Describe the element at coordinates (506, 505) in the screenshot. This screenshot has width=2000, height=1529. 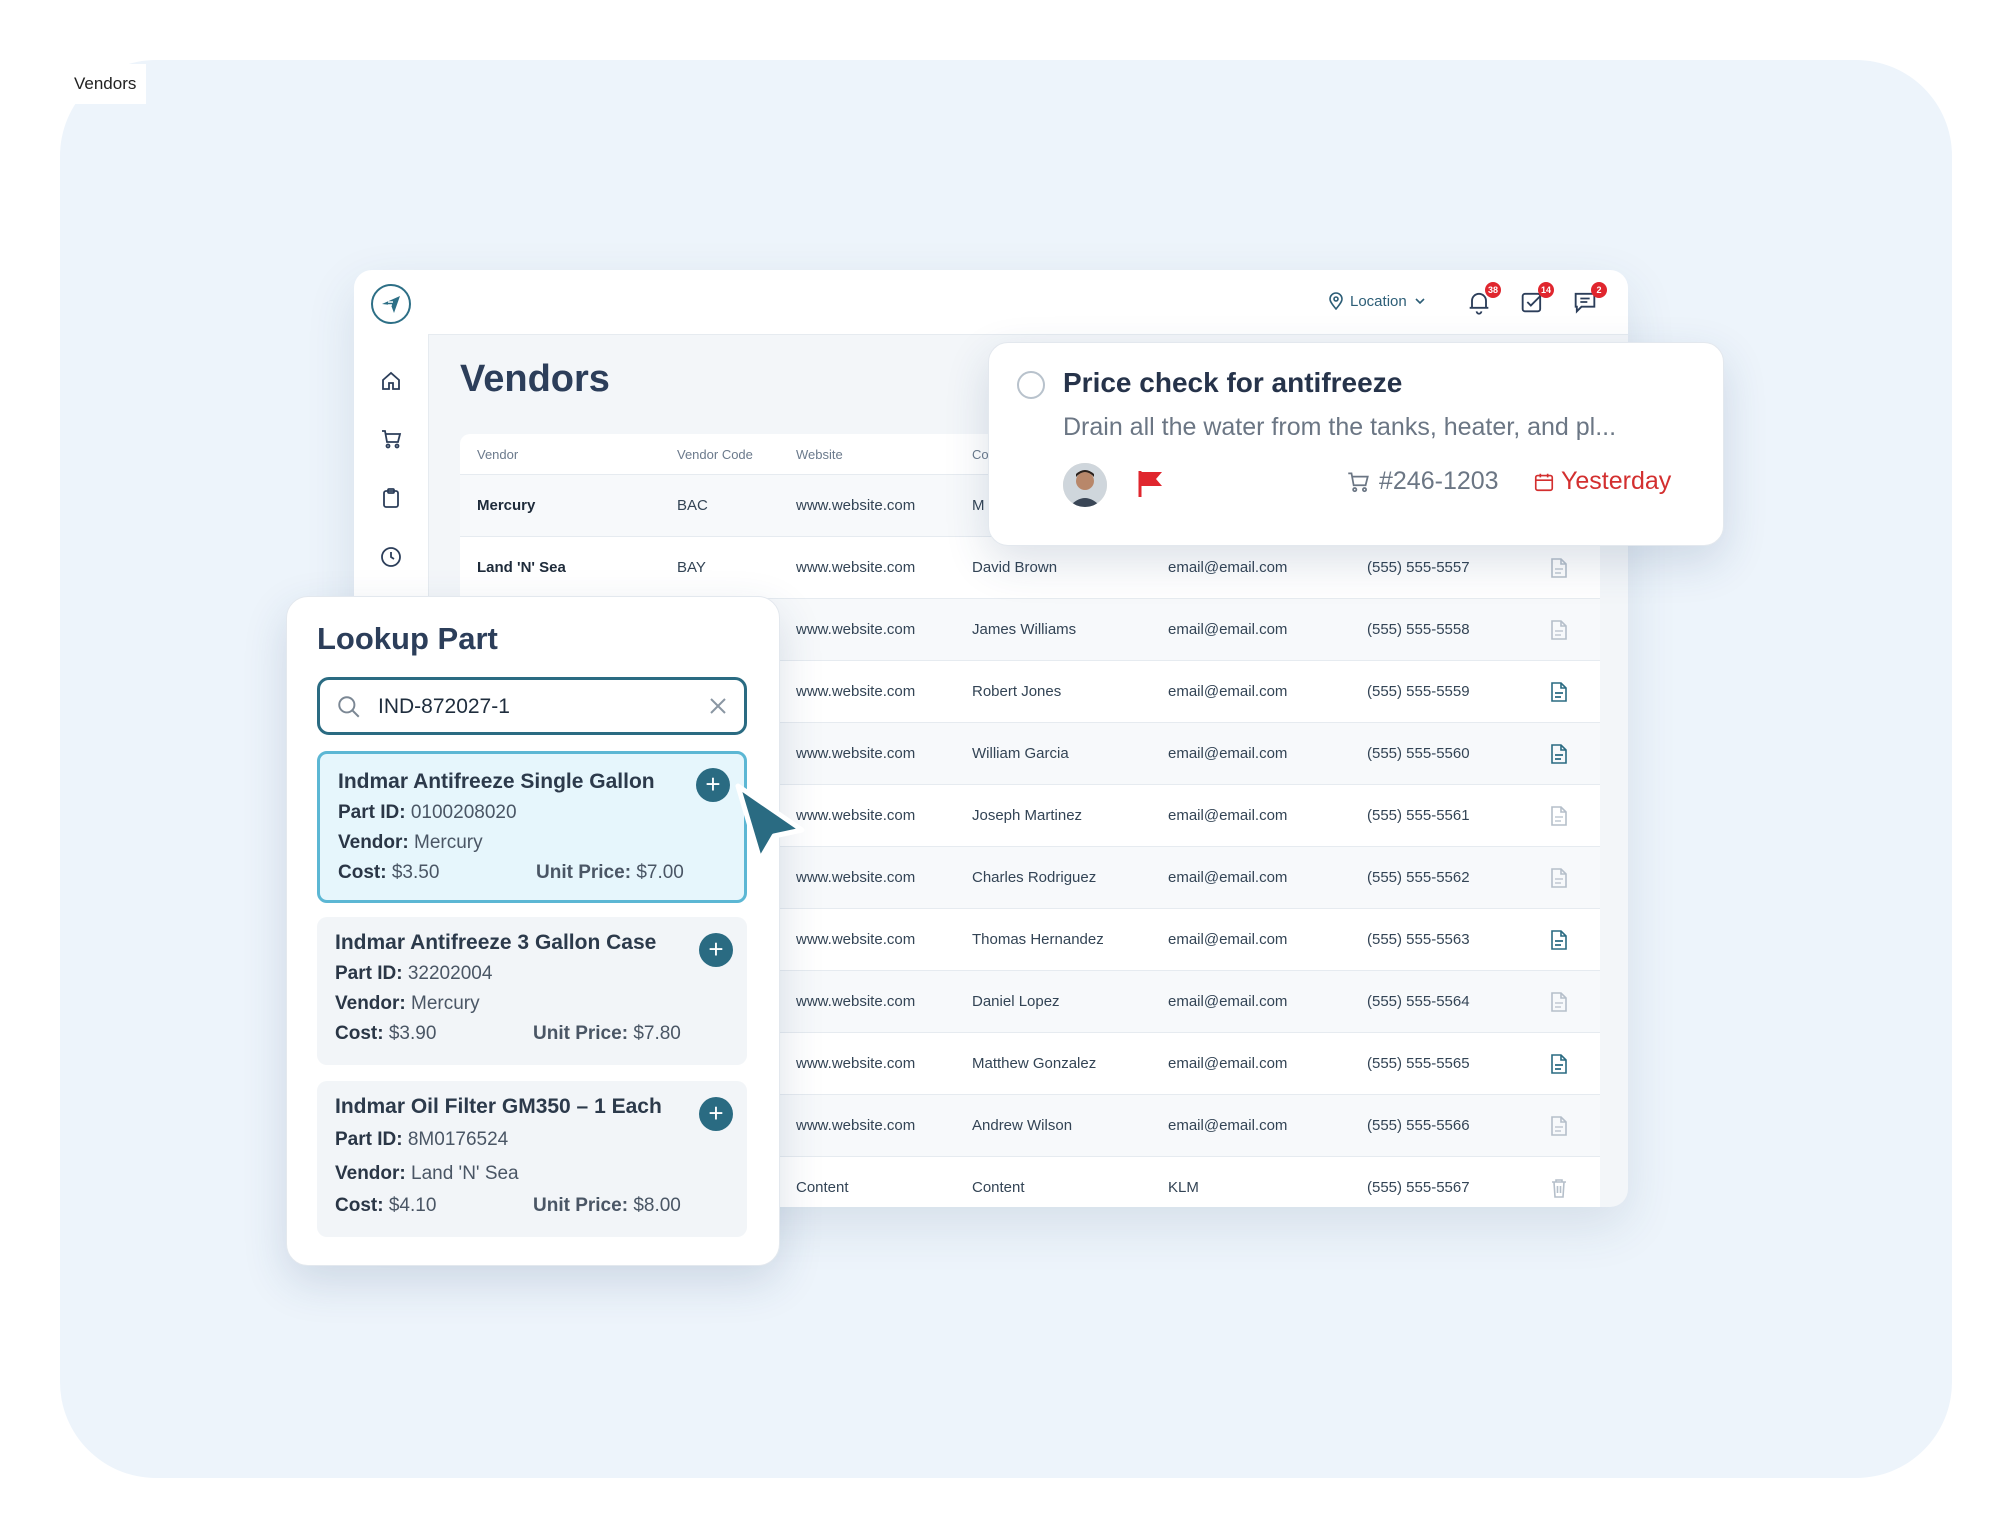
I see `cell-vendor: Mercury` at that location.